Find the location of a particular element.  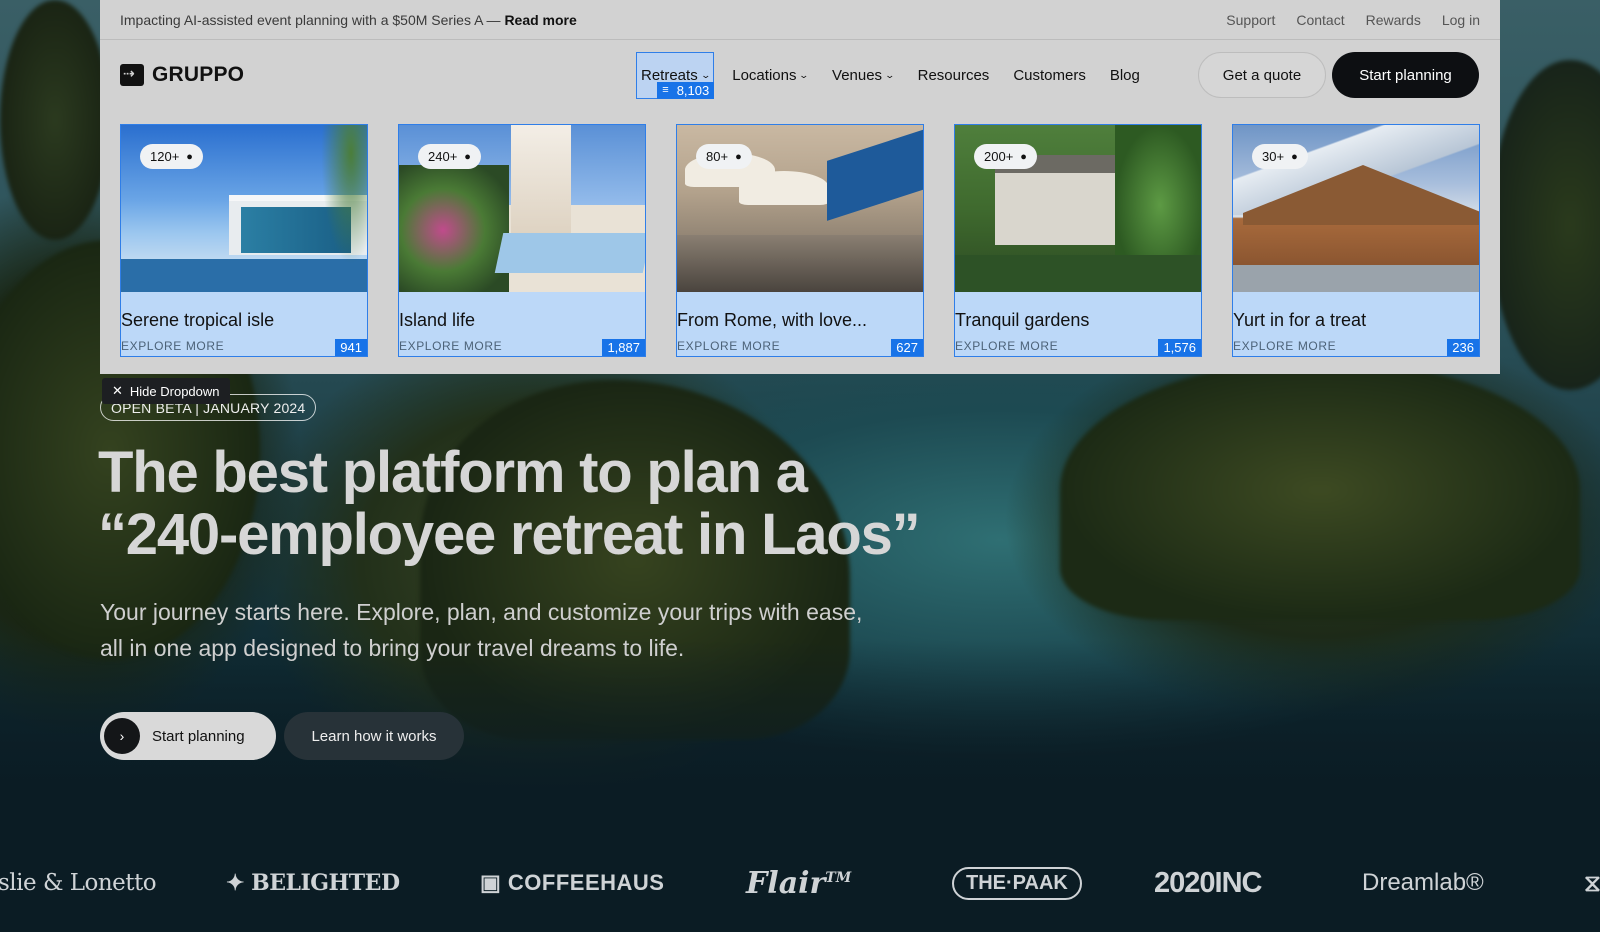

capacity-badge: 120+ ● is located at coordinates (171, 156).